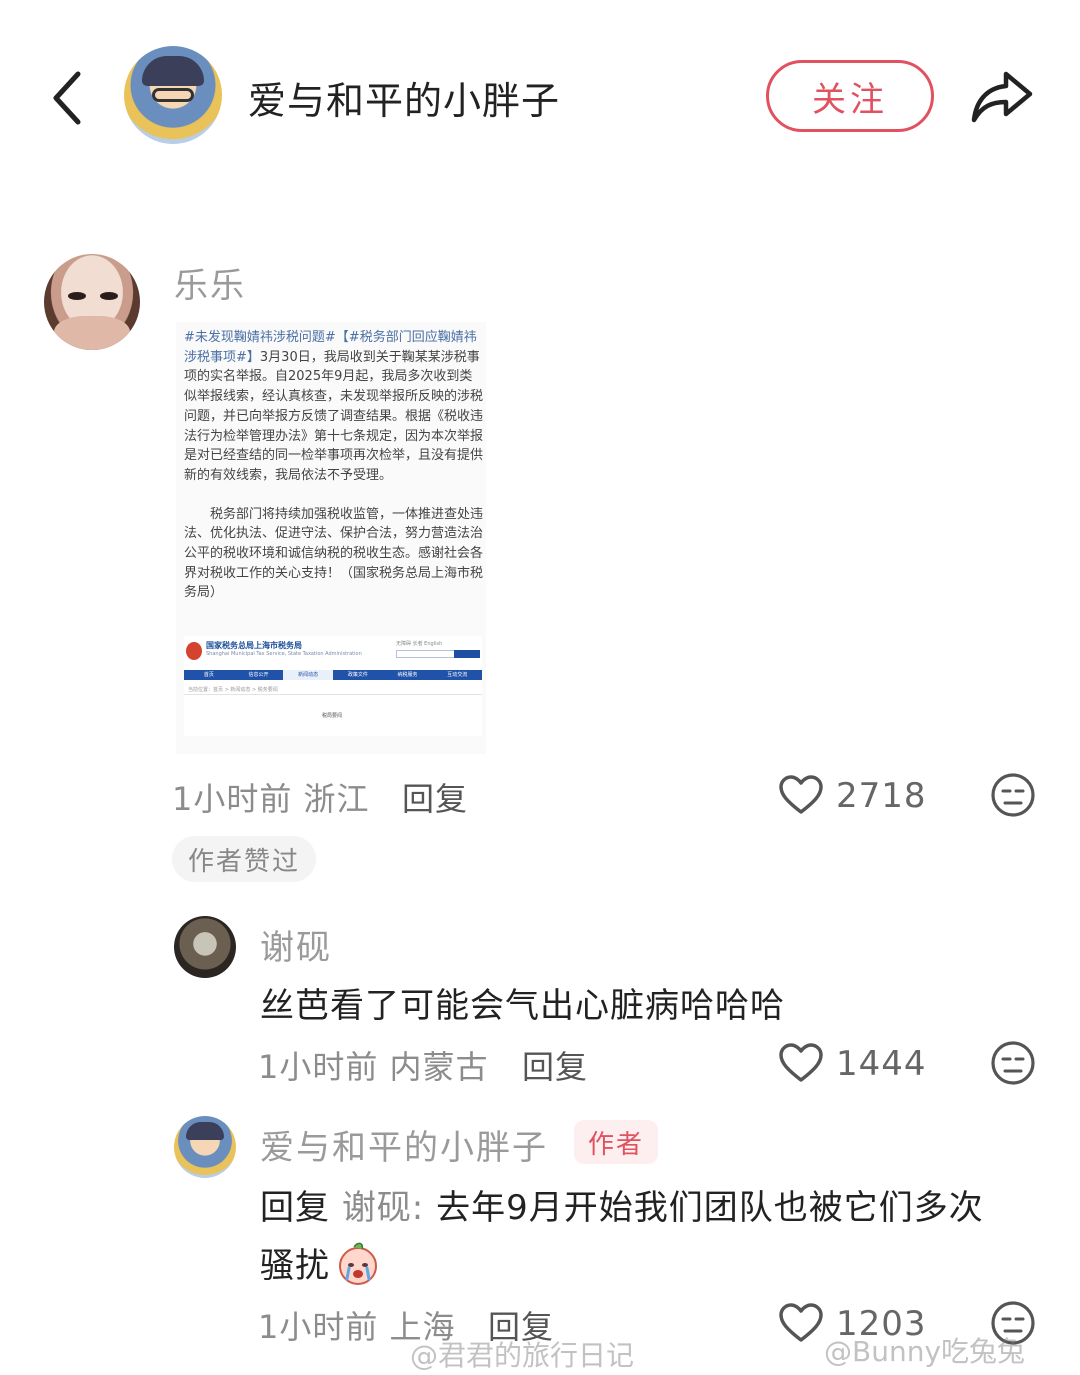 The image size is (1080, 1375). I want to click on site-nav-item: 新闻动态, so click(308, 675).